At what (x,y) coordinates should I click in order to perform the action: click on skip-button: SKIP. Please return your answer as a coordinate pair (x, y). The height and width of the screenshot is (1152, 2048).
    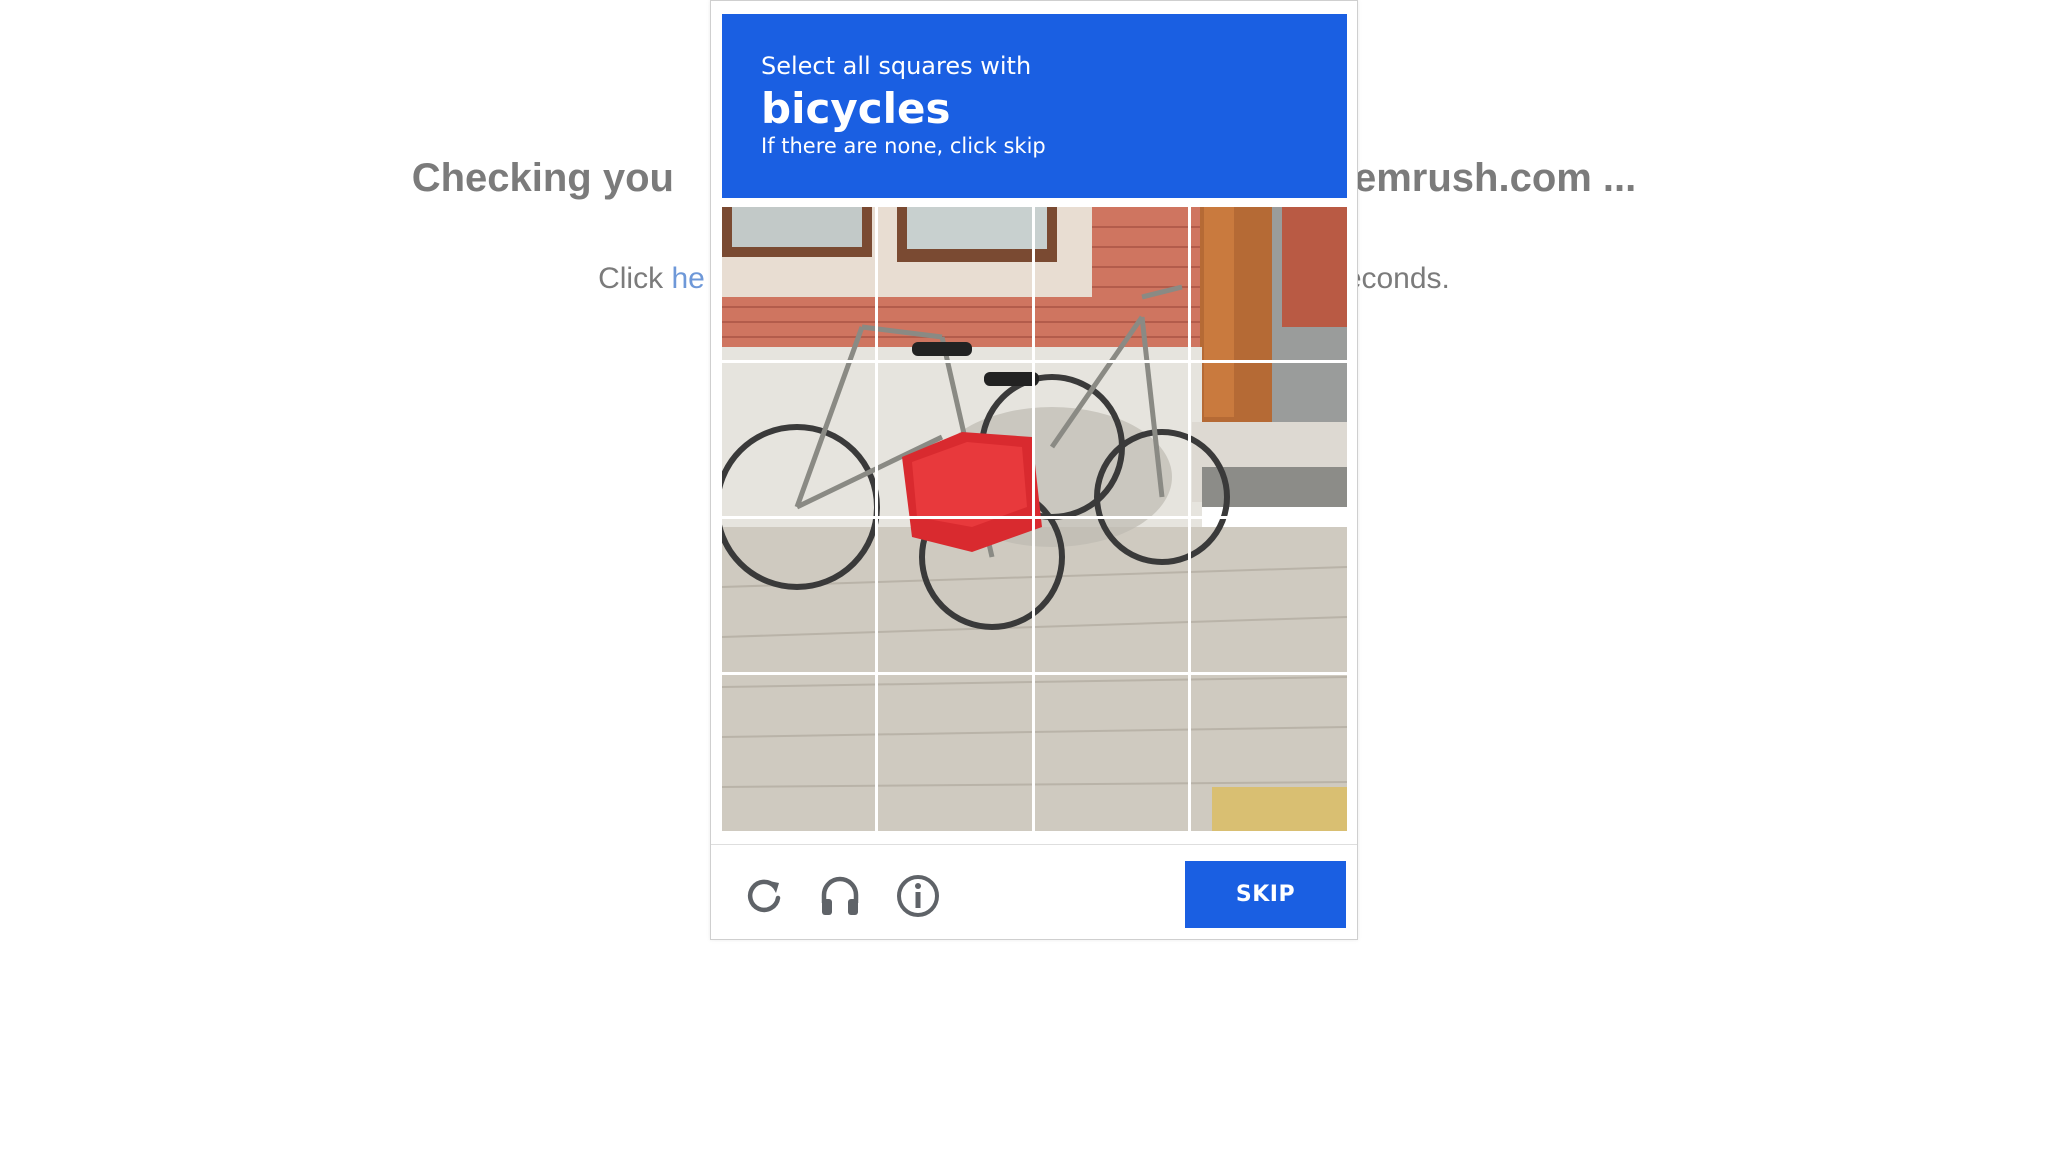
    Looking at the image, I should click on (1265, 894).